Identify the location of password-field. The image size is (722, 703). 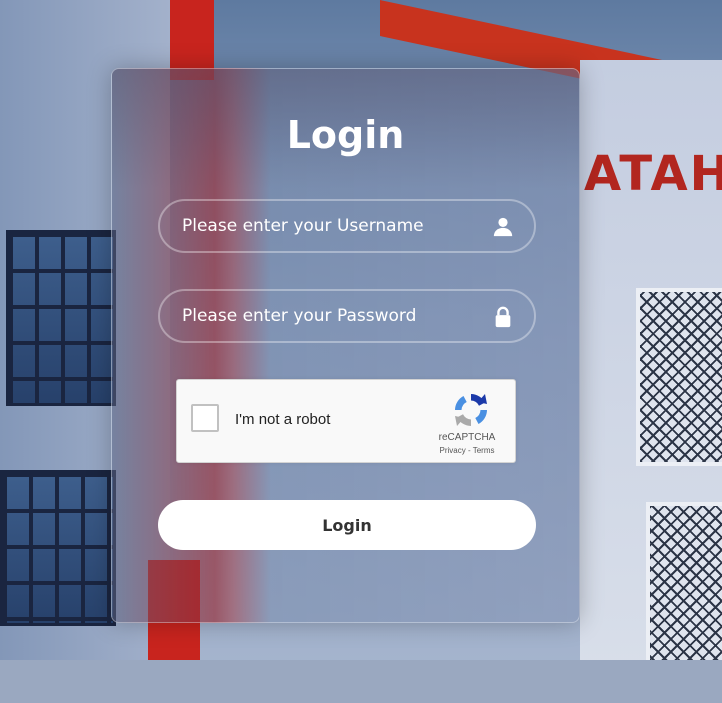
(347, 316).